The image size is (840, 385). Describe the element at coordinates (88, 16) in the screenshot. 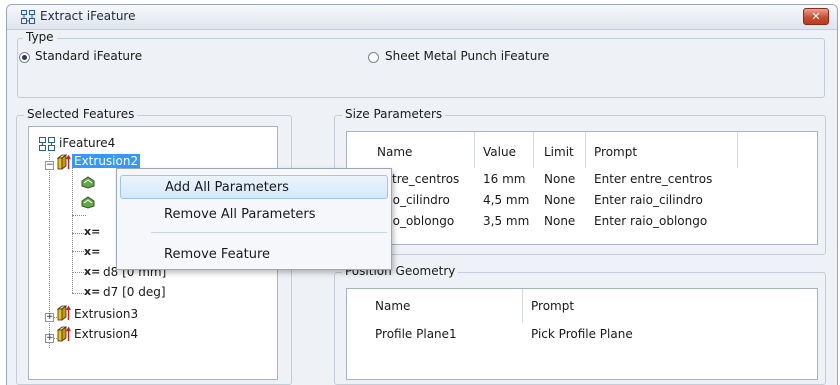

I see `window-title: Extract iFeature` at that location.